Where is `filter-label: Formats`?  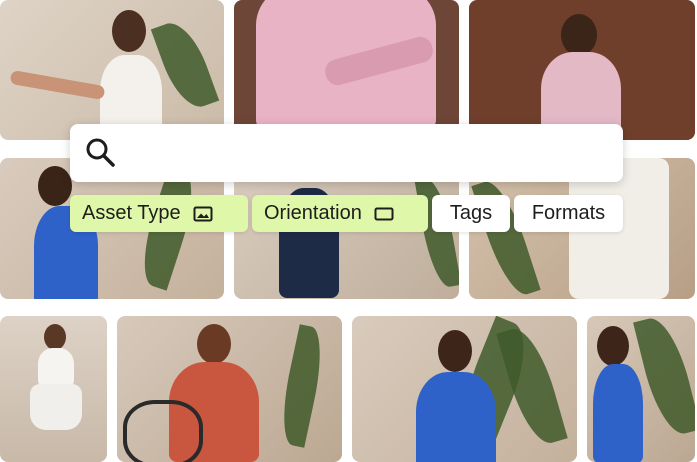 filter-label: Formats is located at coordinates (568, 213).